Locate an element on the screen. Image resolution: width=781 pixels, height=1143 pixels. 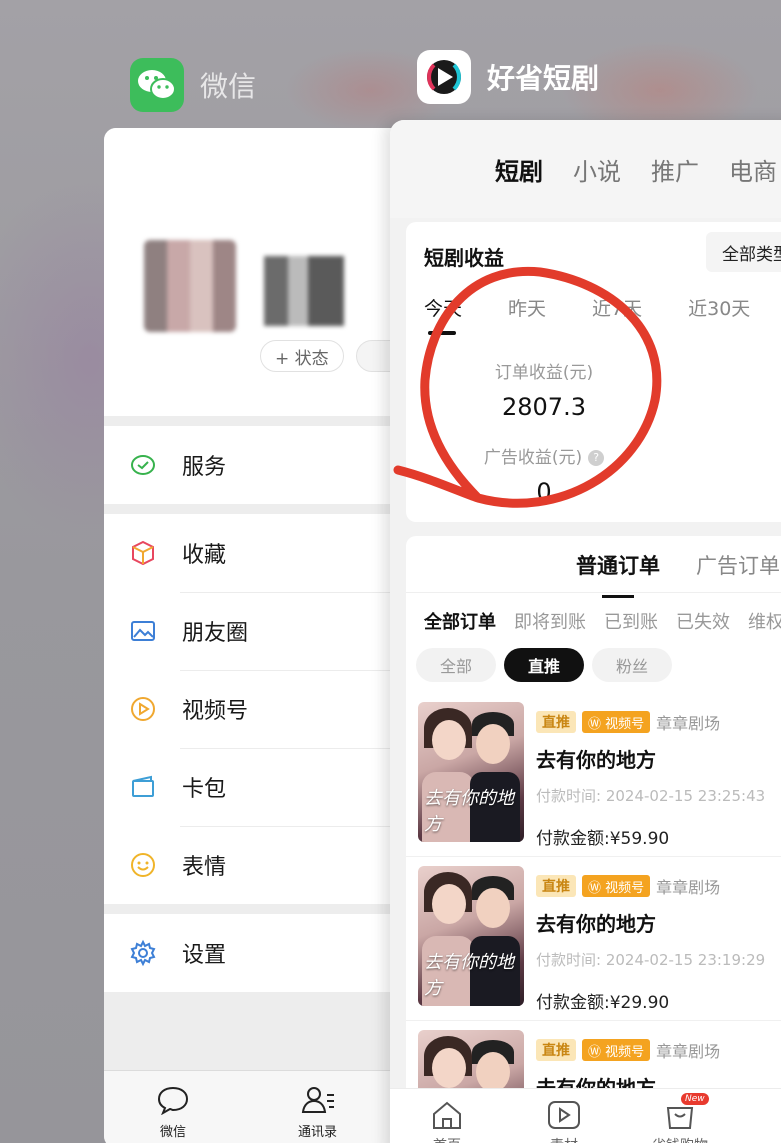
divider is located at coordinates (593, 1020).